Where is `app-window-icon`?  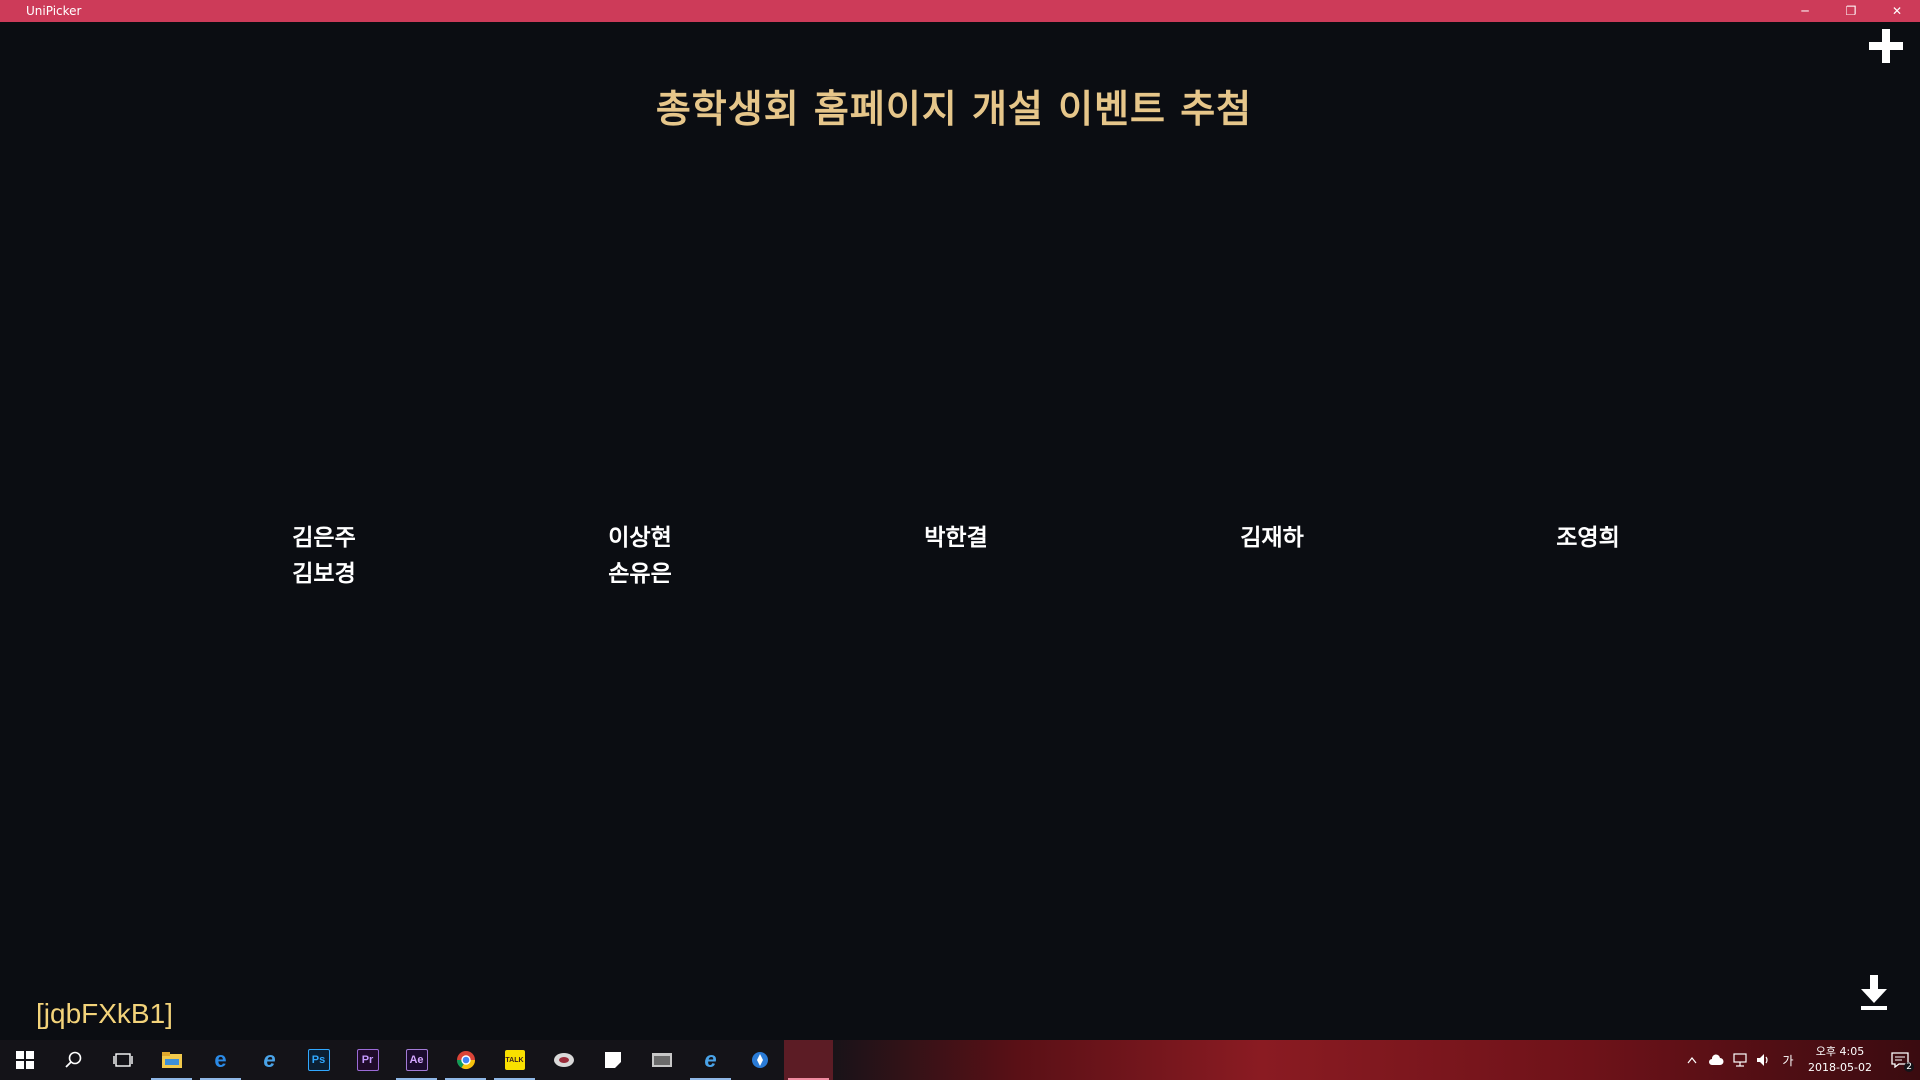 app-window-icon is located at coordinates (661, 1060).